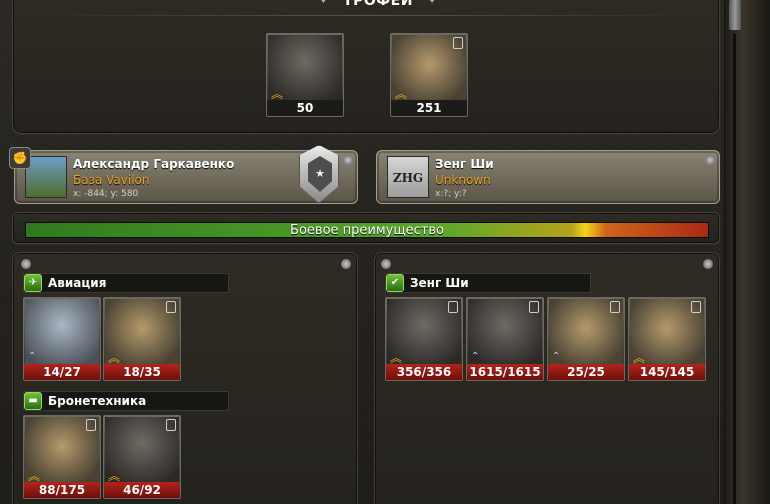 The image size is (770, 504). What do you see at coordinates (305, 108) in the screenshot?
I see `trophy-count: 50` at bounding box center [305, 108].